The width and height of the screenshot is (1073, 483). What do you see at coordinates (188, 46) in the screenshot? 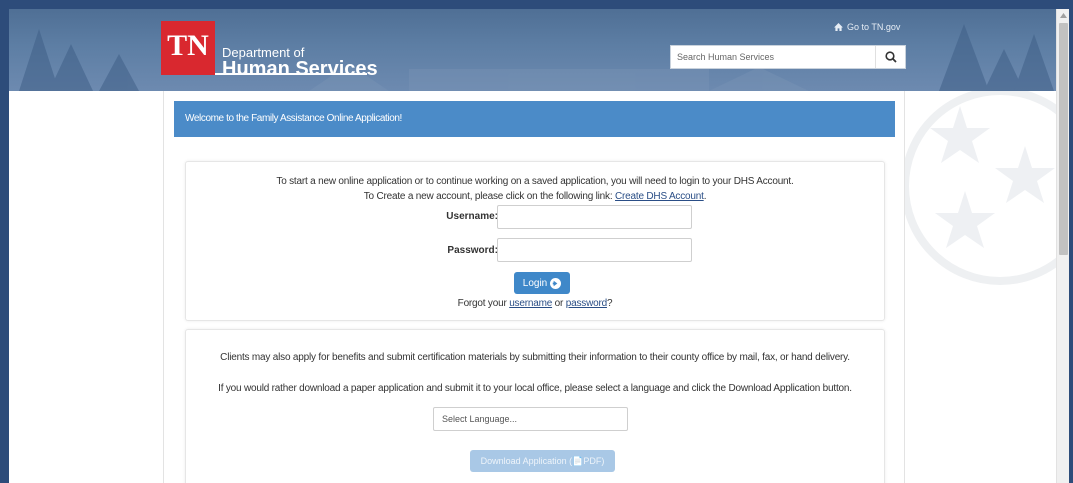
I see `tn-logo-box: TN` at bounding box center [188, 46].